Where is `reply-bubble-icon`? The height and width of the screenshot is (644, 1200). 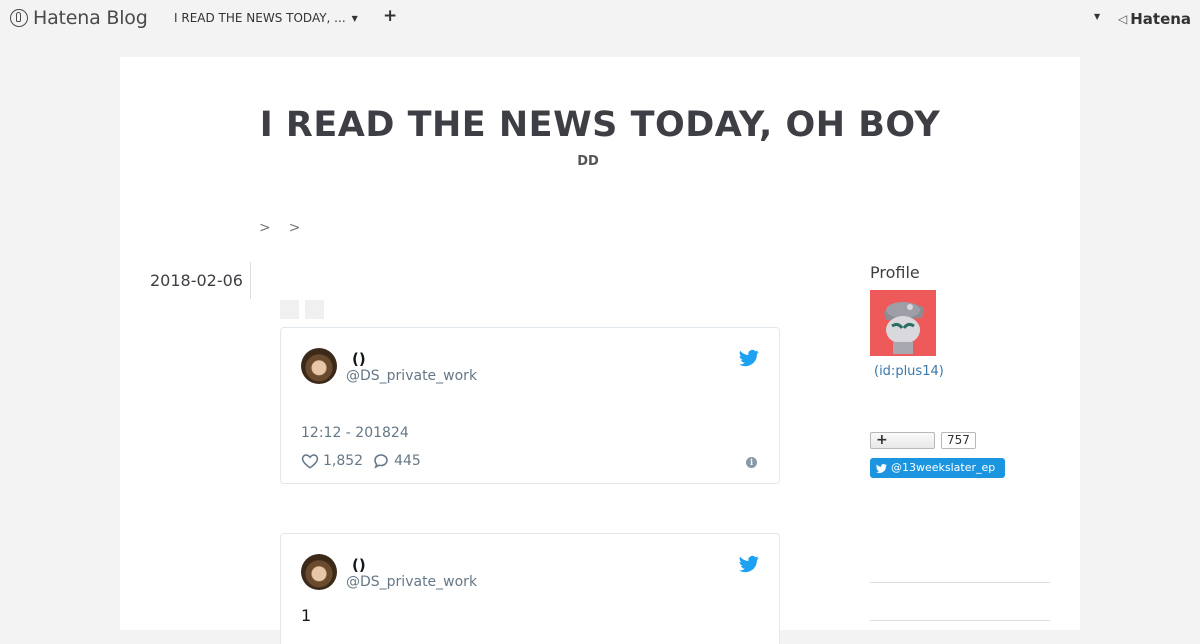 reply-bubble-icon is located at coordinates (381, 461).